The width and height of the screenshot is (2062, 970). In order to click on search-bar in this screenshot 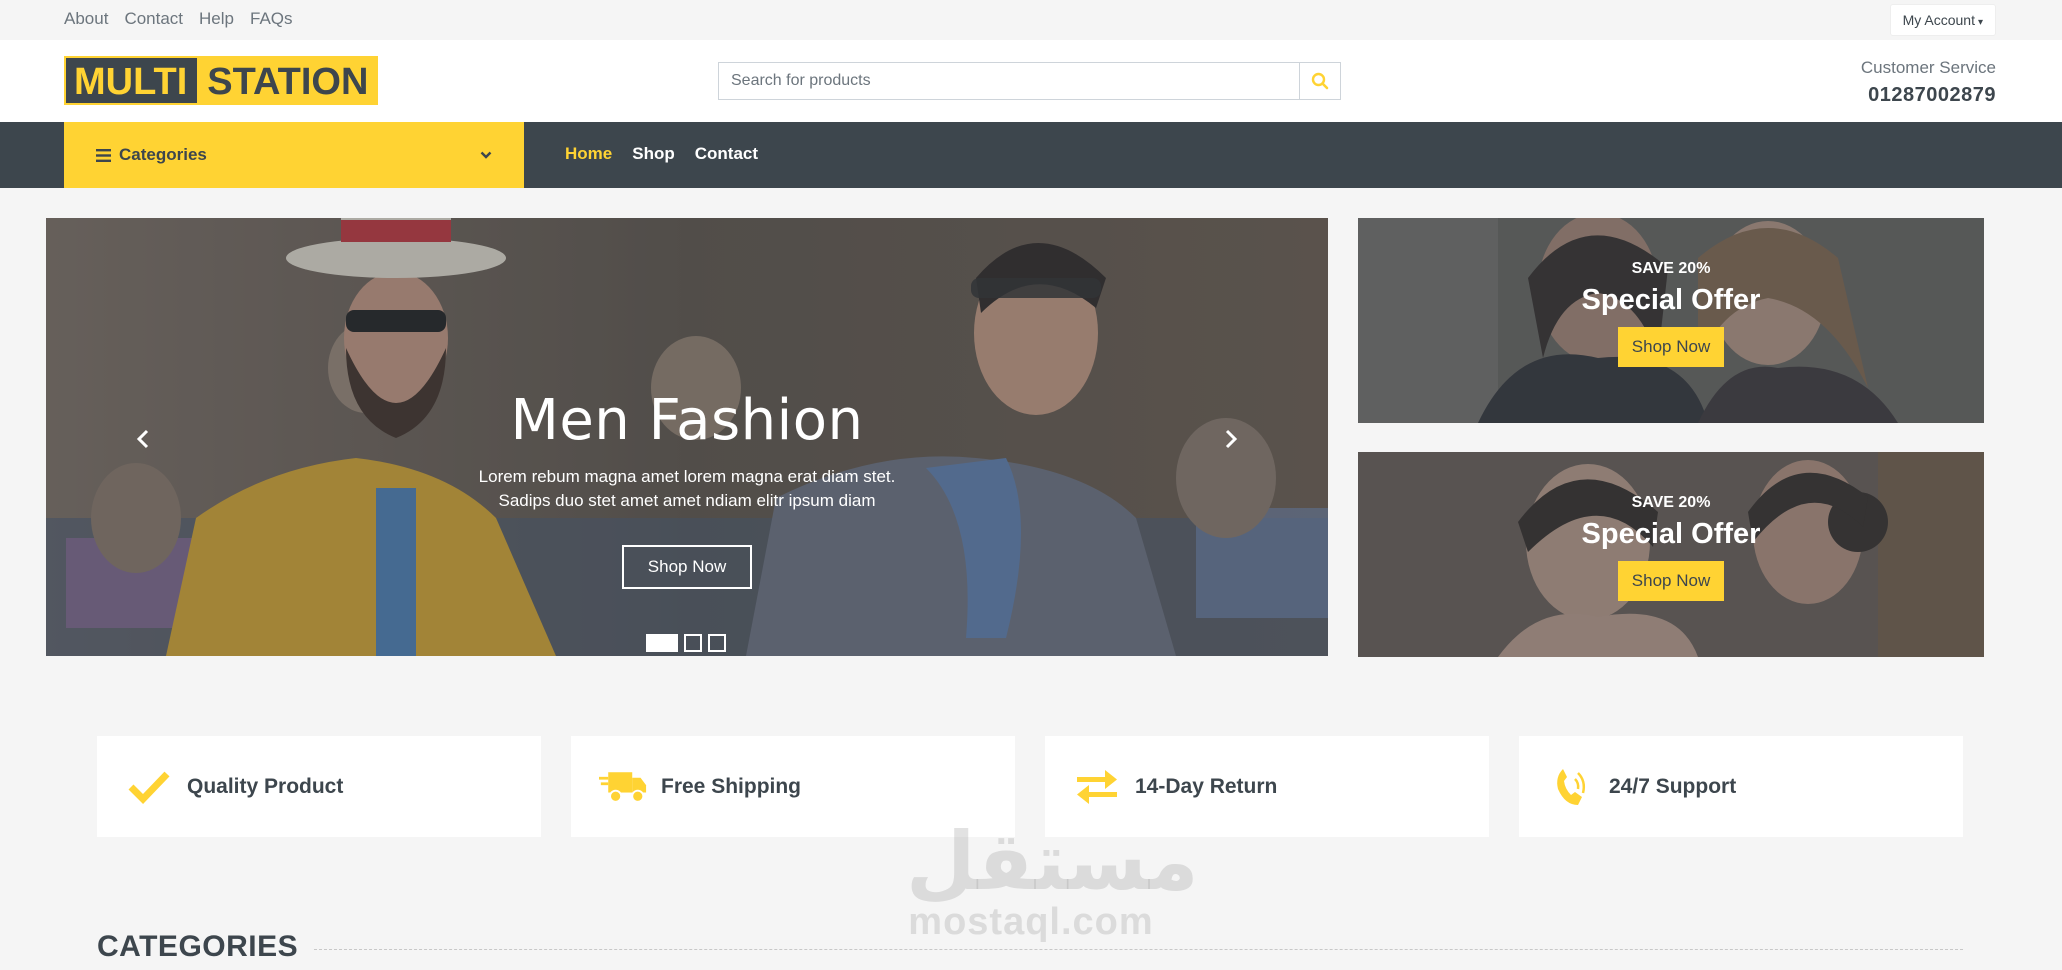, I will do `click(1029, 81)`.